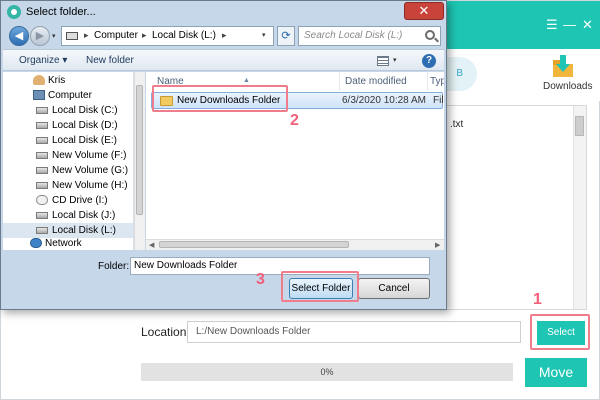 Image resolution: width=600 pixels, height=400 pixels. I want to click on location-input: L:/New Downloads Folder, so click(354, 332).